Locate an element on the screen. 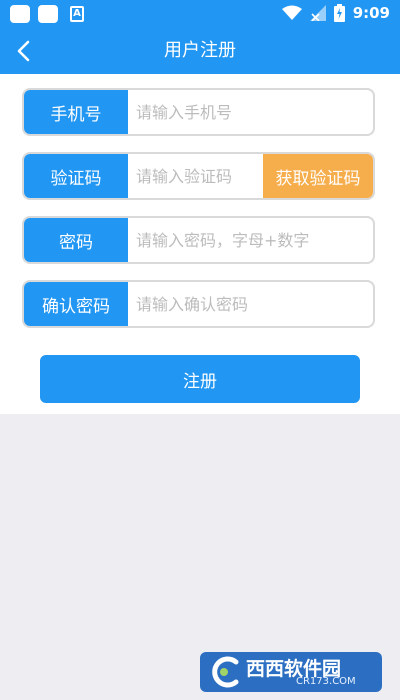  confirm-password-label: 确认密码 is located at coordinates (76, 304).